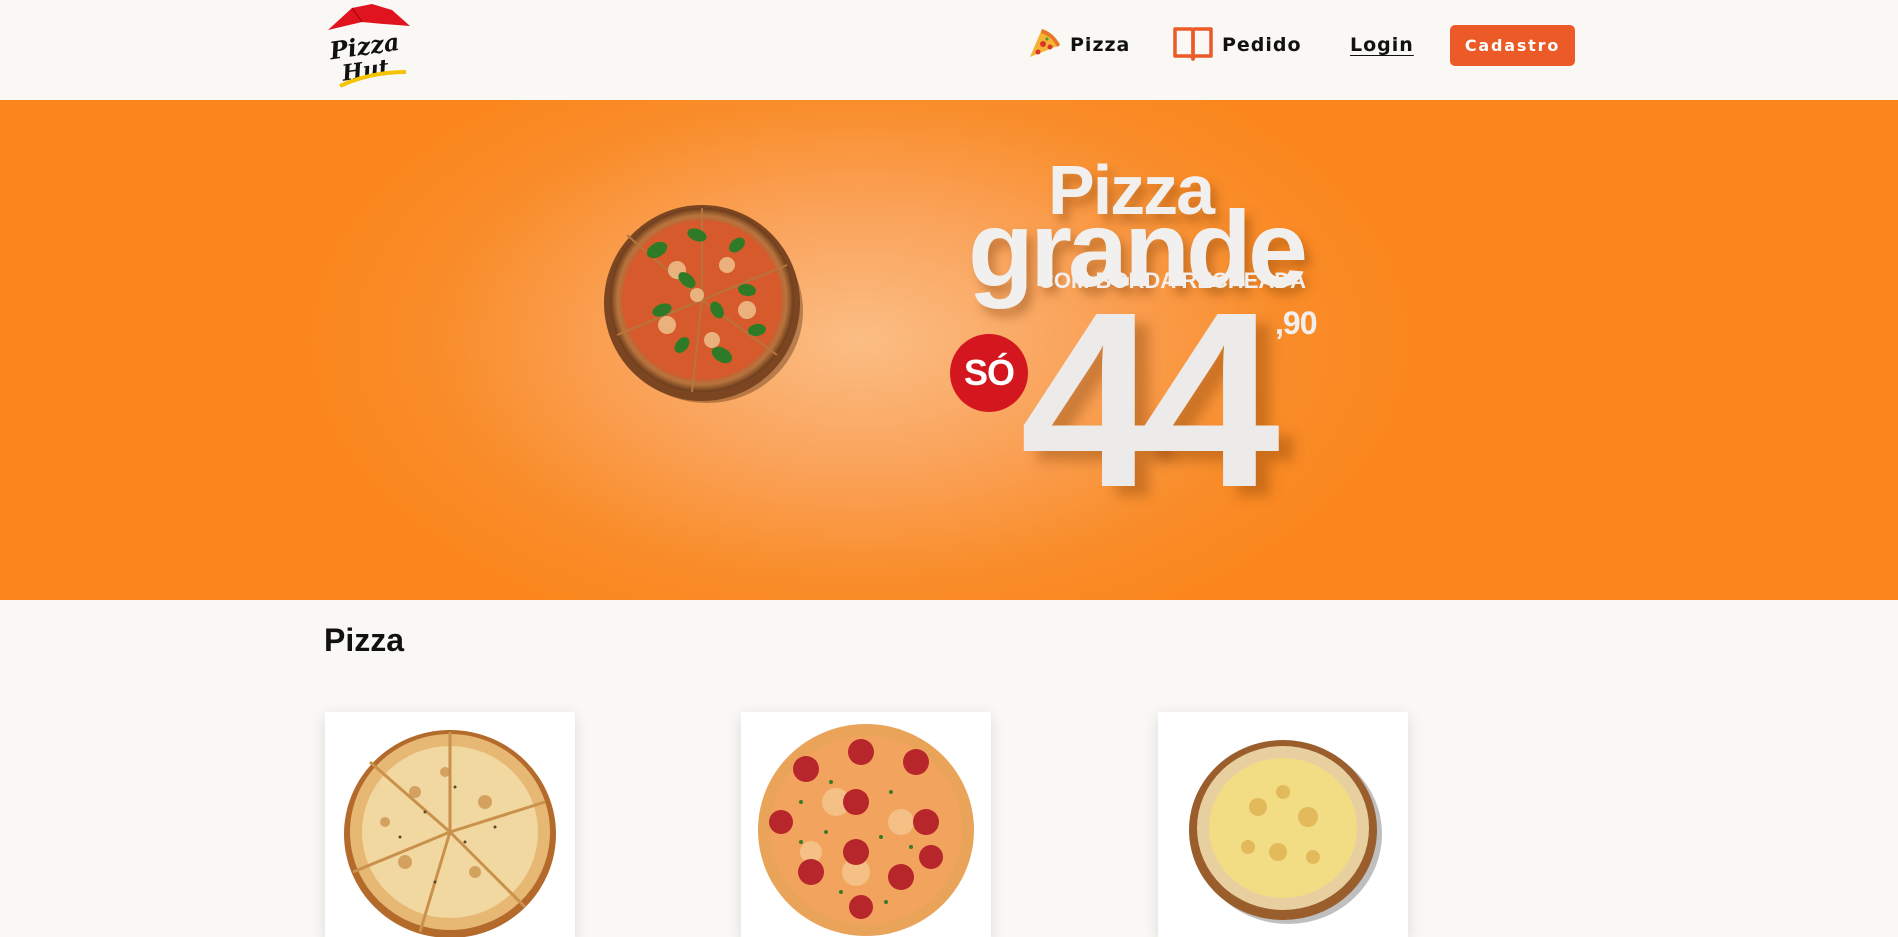 This screenshot has height=937, width=1898. What do you see at coordinates (1296, 323) in the screenshot?
I see `promo-price-cents: ,90` at bounding box center [1296, 323].